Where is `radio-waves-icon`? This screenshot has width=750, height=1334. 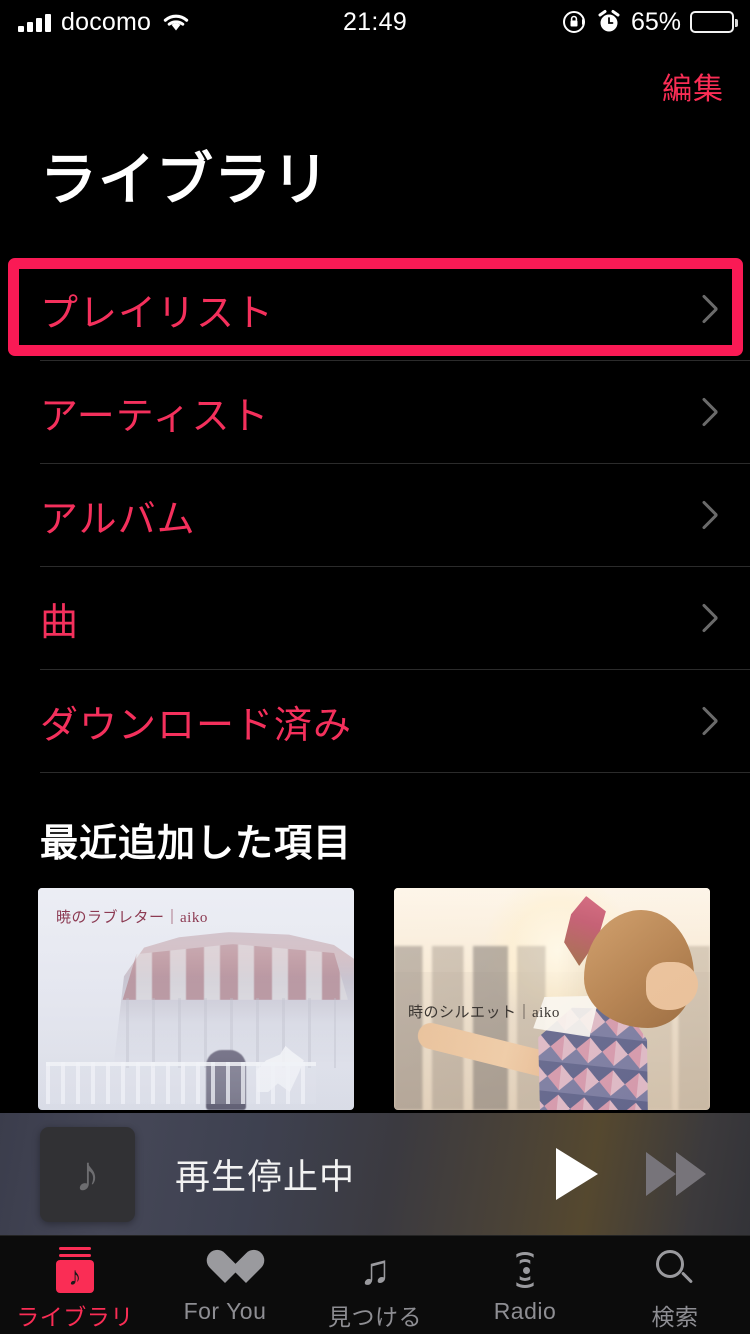
radio-waves-icon is located at coordinates (525, 1270).